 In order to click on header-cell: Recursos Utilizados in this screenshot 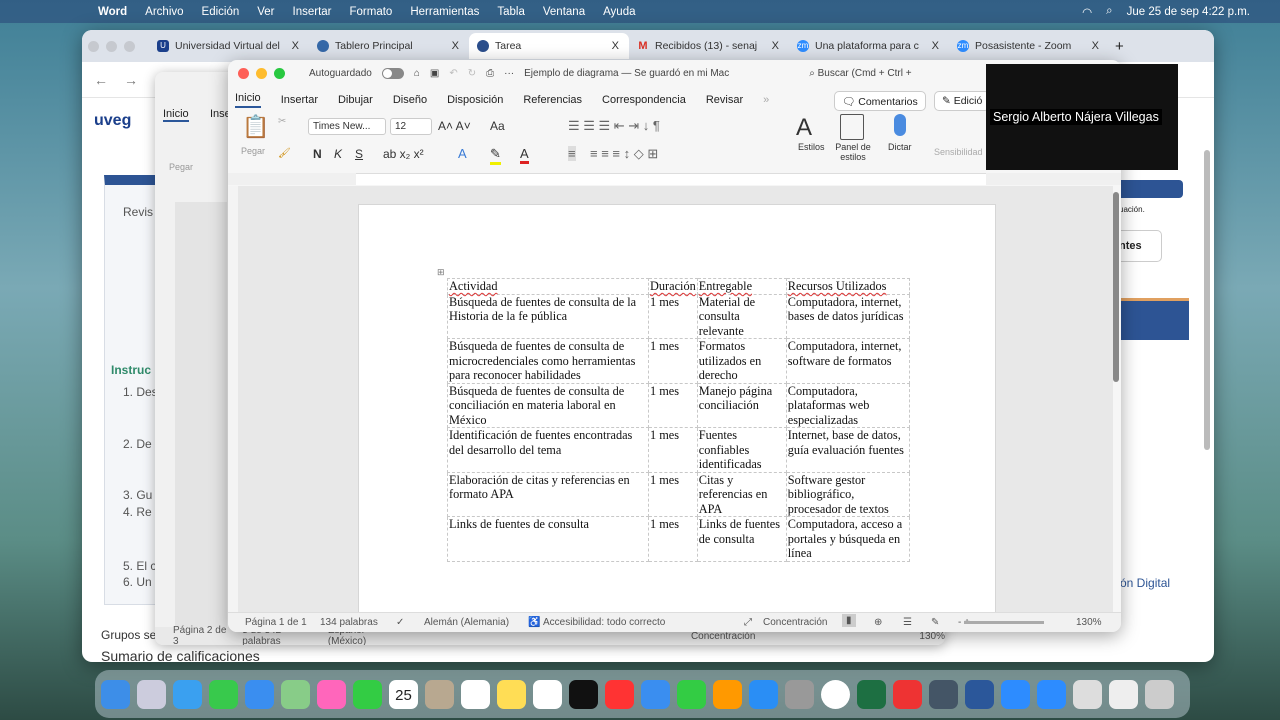, I will do `click(847, 286)`.